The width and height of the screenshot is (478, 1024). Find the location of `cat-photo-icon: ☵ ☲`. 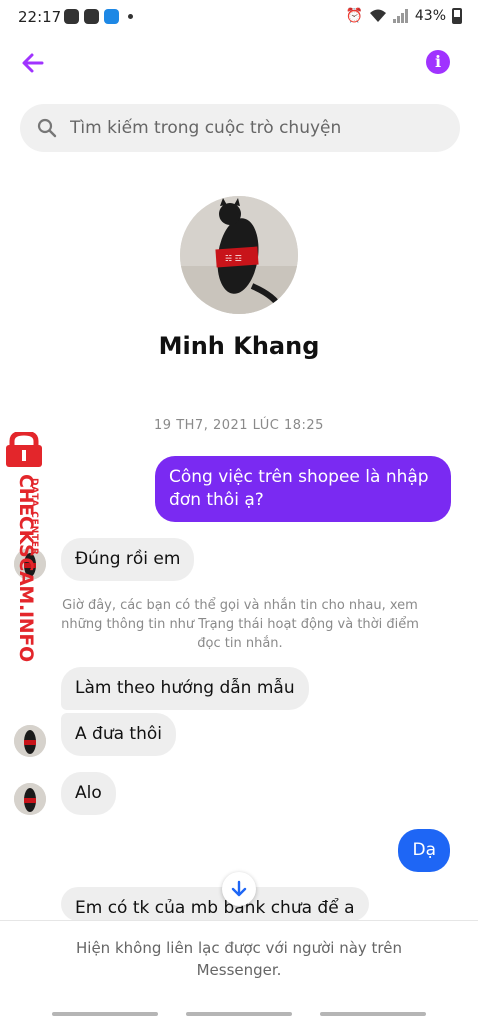

cat-photo-icon: ☵ ☲ is located at coordinates (239, 255).